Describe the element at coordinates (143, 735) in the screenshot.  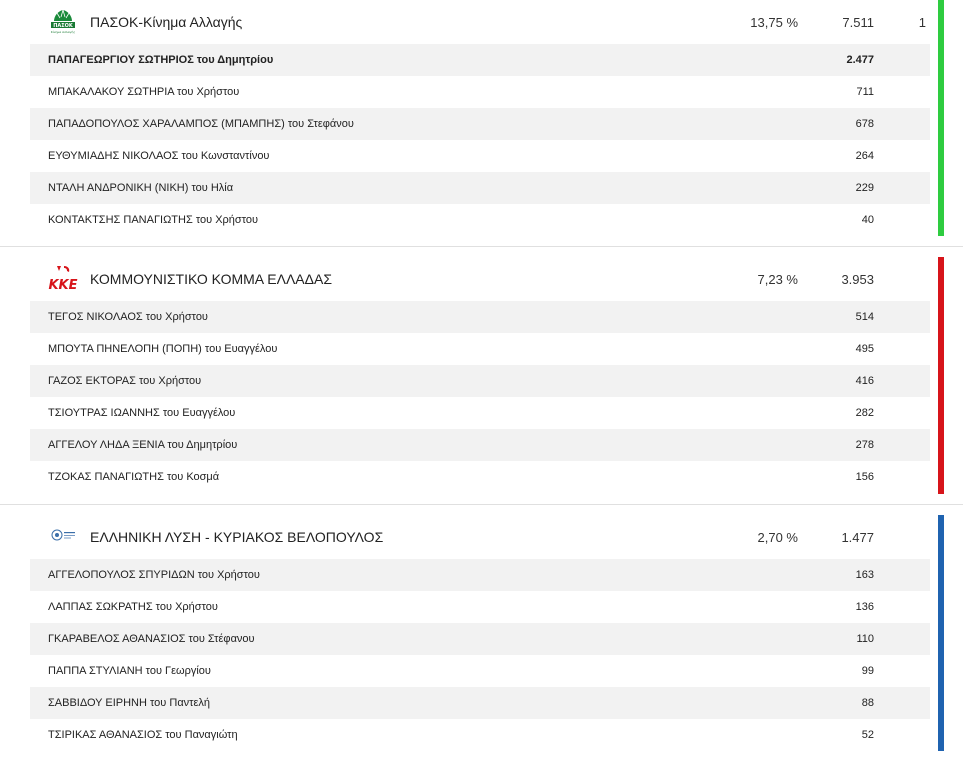
I see `candidate-name: ΤΣΙΡΙΚΑΣ ΑΘΑΝΑΣΙΟΣ του Παναγιώτη` at that location.